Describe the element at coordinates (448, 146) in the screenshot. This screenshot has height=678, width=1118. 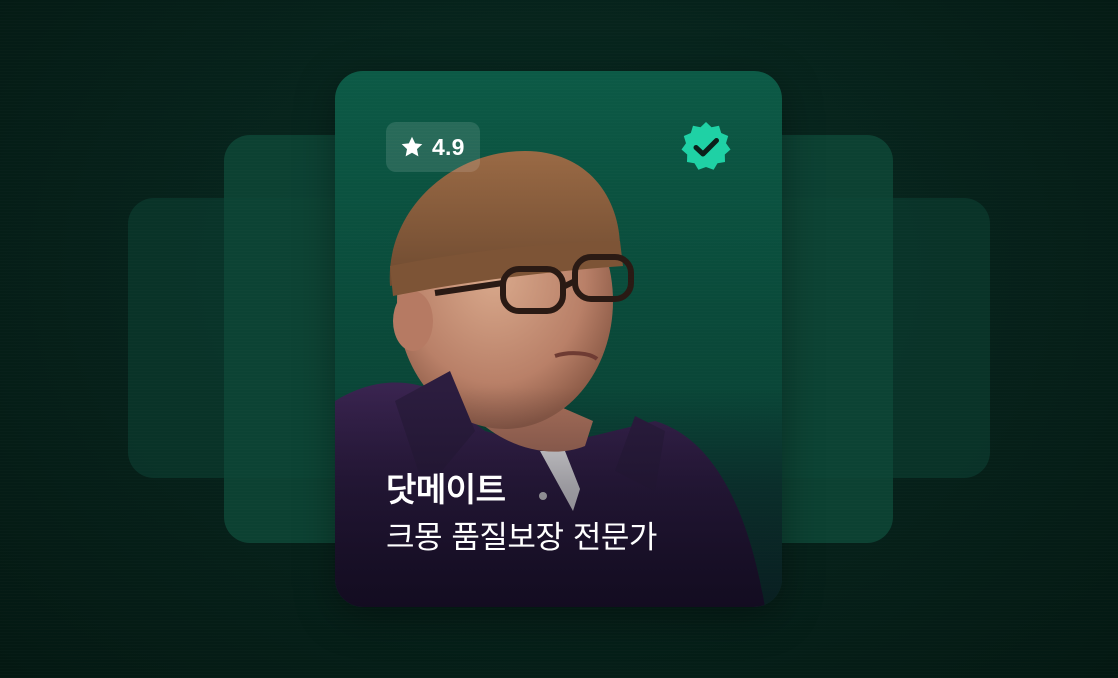
I see `rating-value: 4.9` at that location.